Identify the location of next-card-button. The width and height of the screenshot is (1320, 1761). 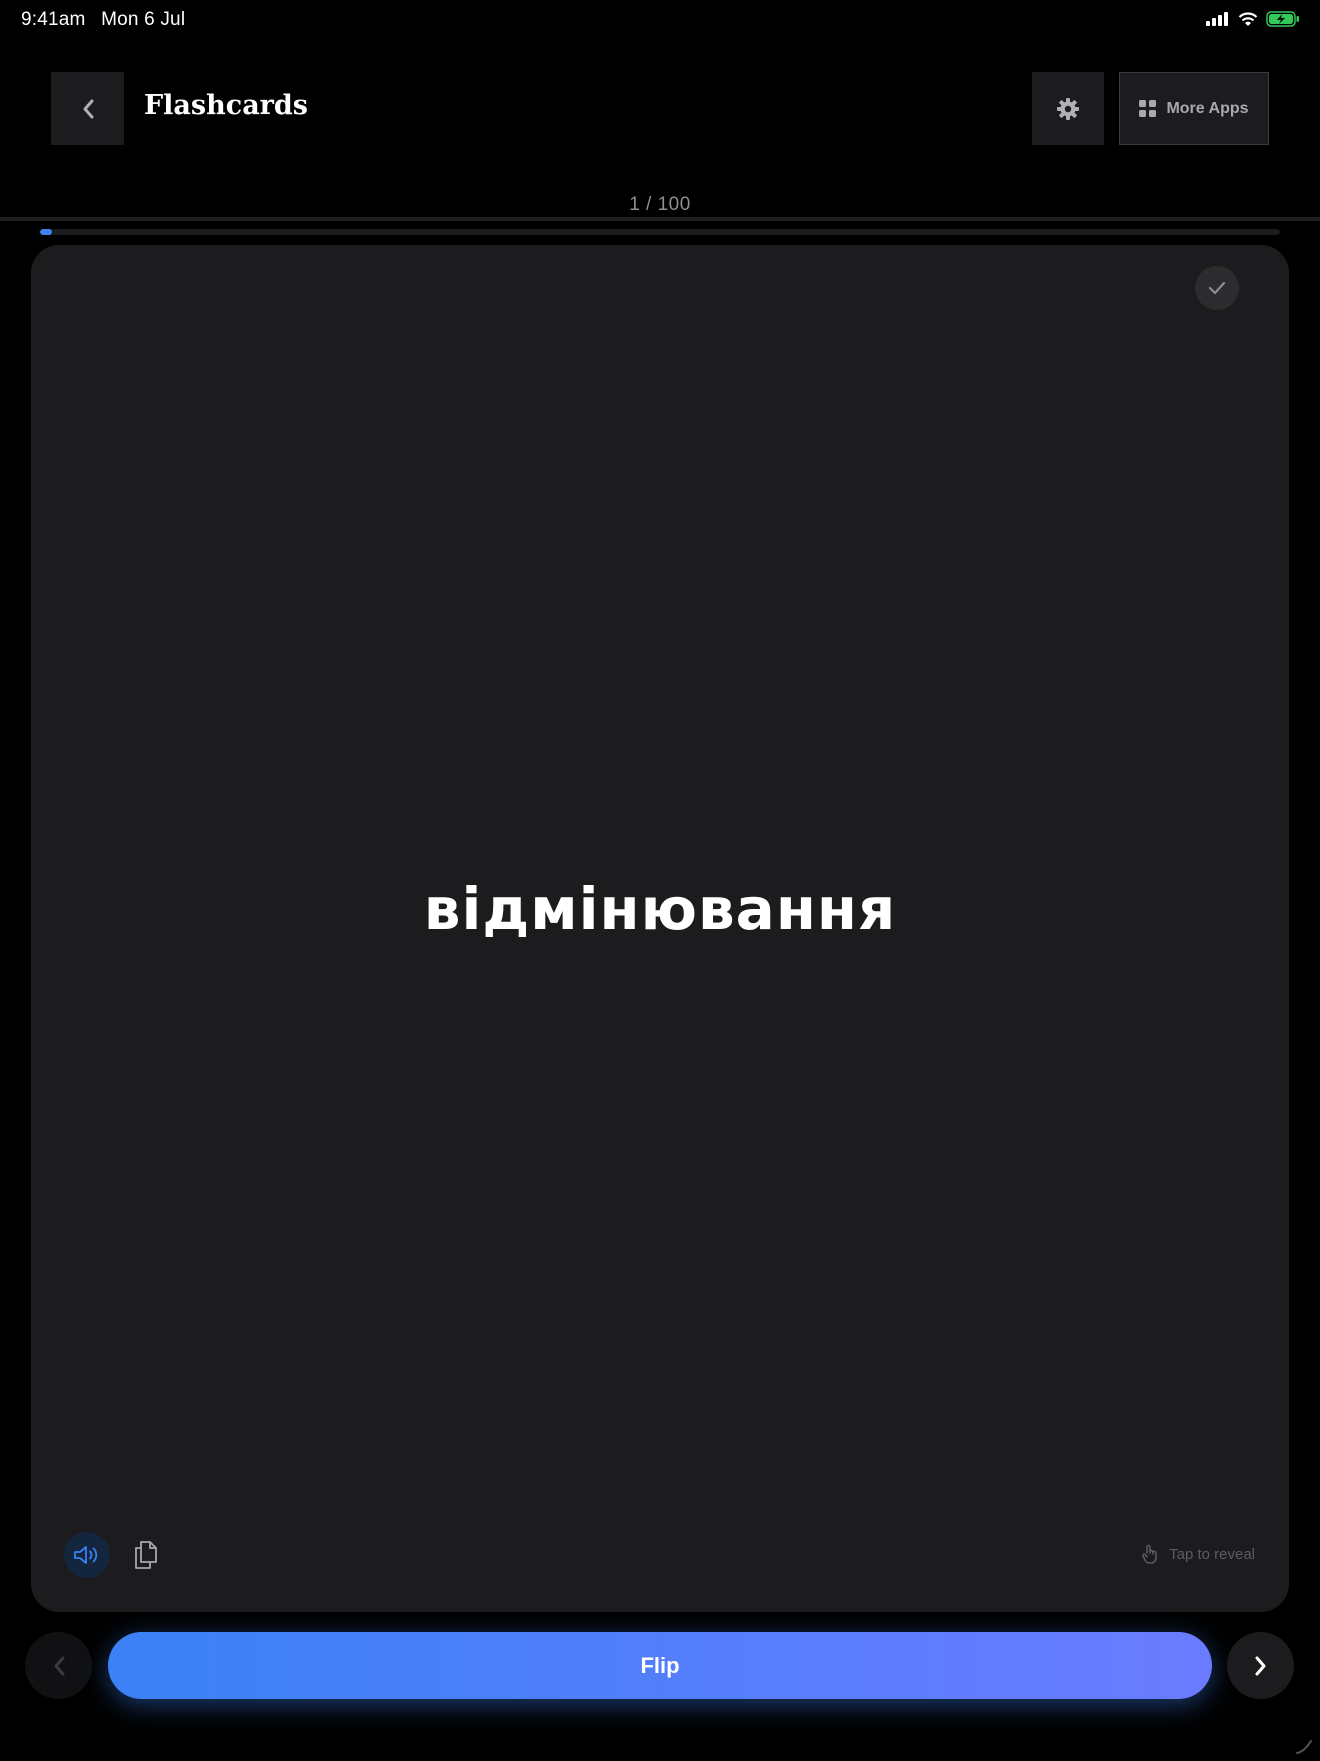
(1260, 1665).